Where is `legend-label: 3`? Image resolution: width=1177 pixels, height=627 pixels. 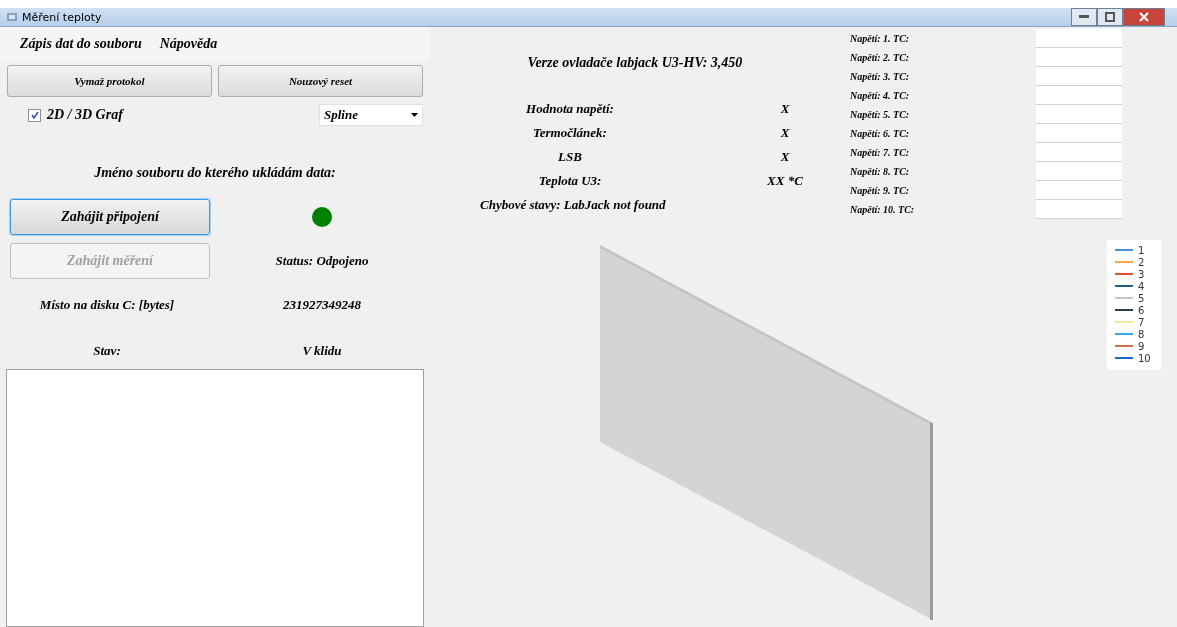
legend-label: 3 is located at coordinates (1141, 274).